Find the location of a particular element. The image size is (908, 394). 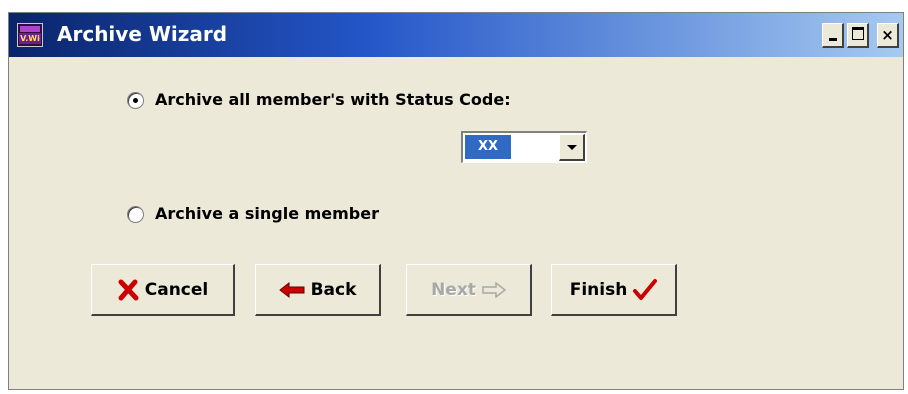

next-button: Next is located at coordinates (469, 290).